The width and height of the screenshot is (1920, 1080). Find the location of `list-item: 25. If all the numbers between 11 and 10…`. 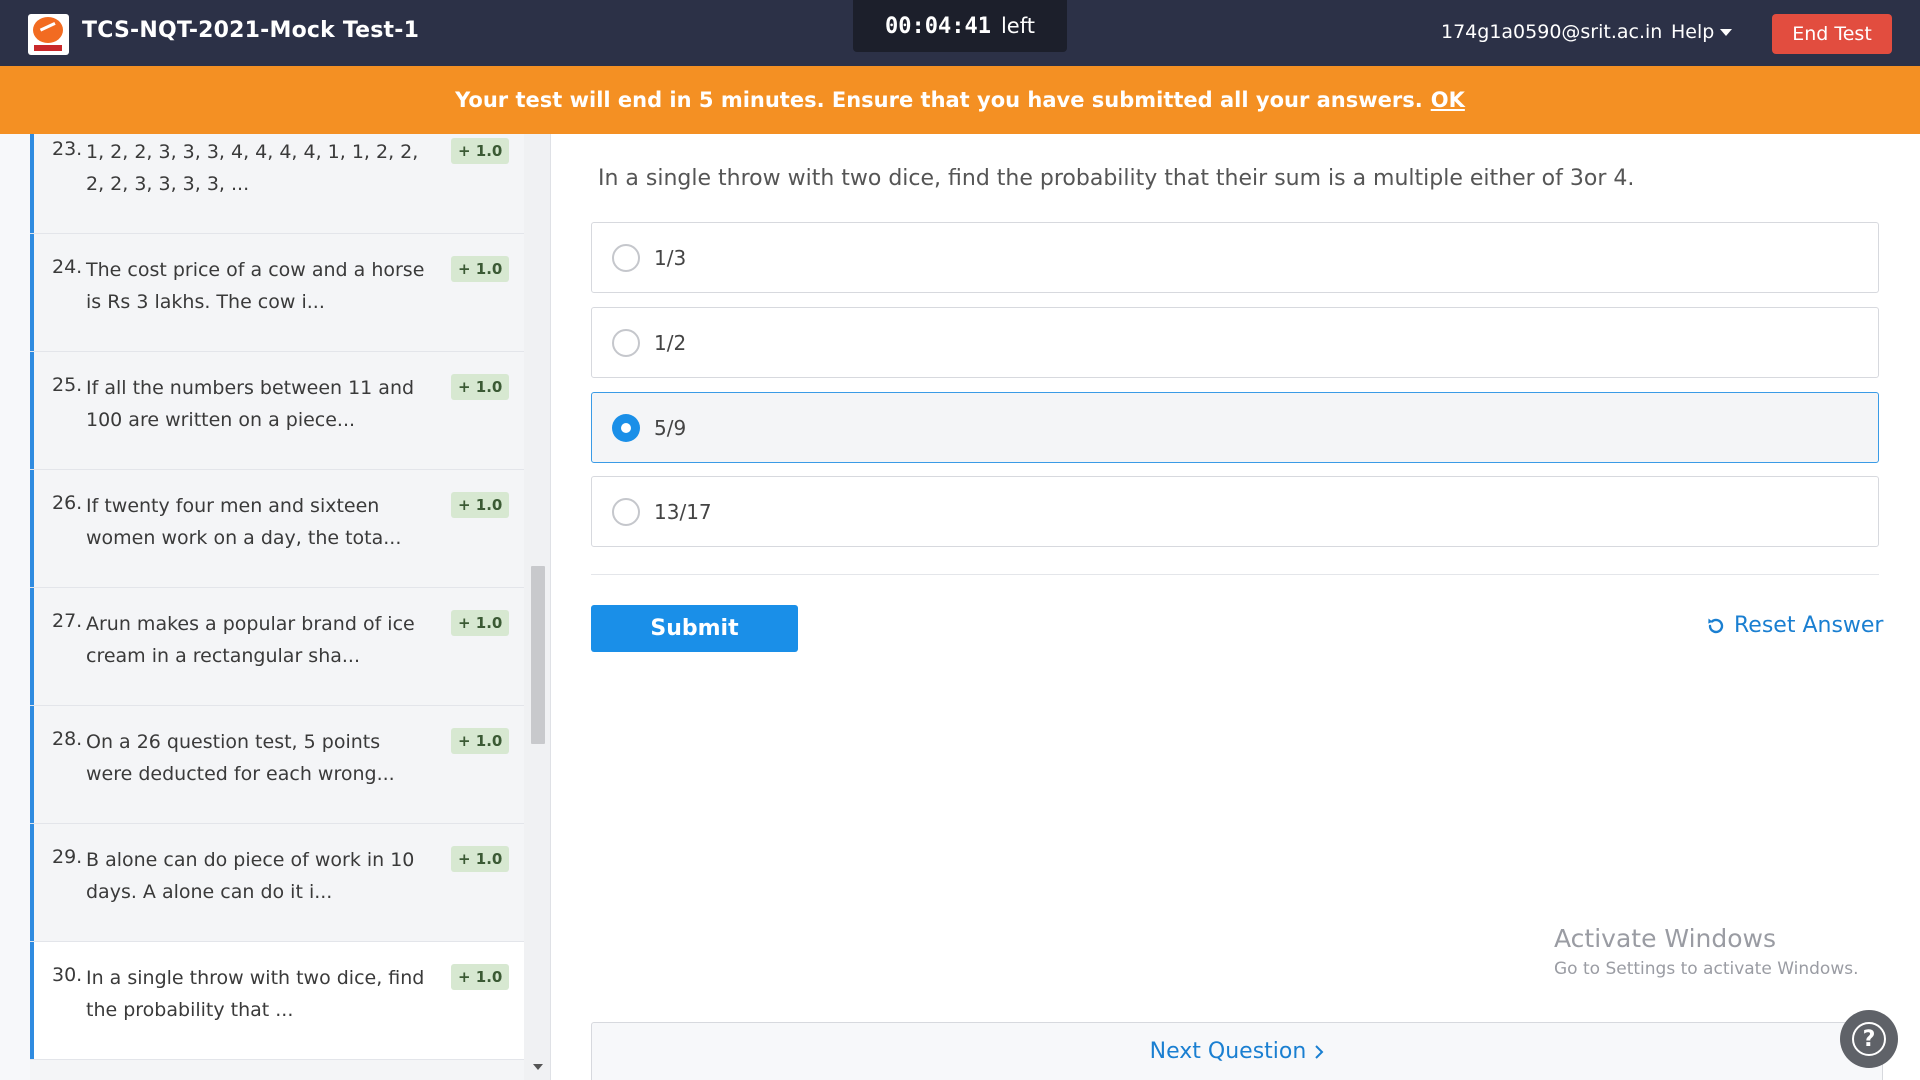

list-item: 25. If all the numbers between 11 and 10… is located at coordinates (277, 411).